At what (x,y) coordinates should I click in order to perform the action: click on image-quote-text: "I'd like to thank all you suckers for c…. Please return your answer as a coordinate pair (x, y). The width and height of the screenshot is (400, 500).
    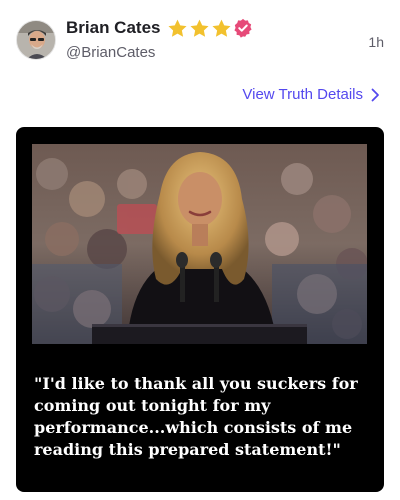
    Looking at the image, I should click on (196, 416).